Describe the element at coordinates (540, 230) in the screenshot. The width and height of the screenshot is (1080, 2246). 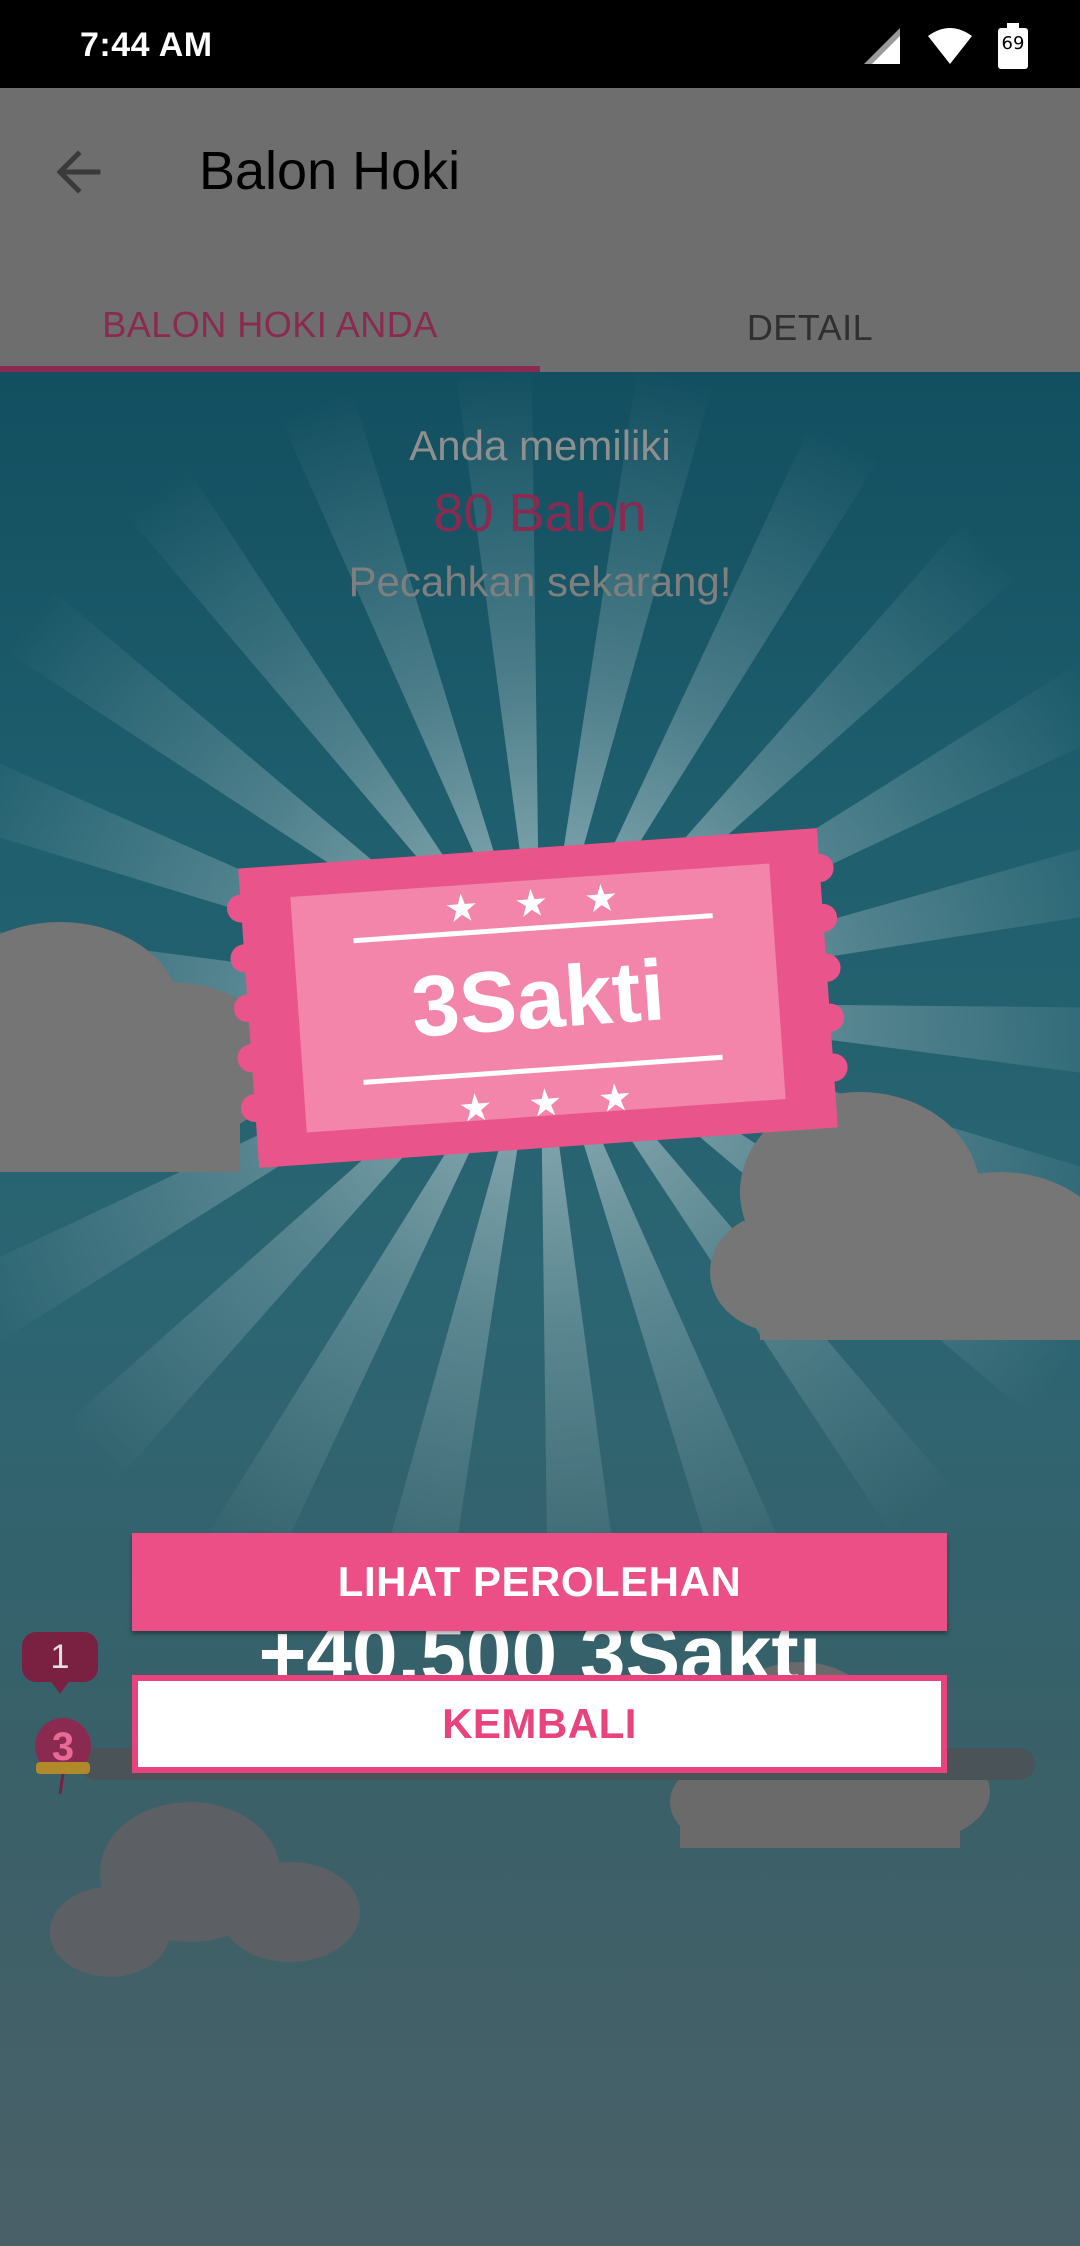
I see `app-bar: Balon Hoki BALON HOKI ANDA DETAIL` at that location.